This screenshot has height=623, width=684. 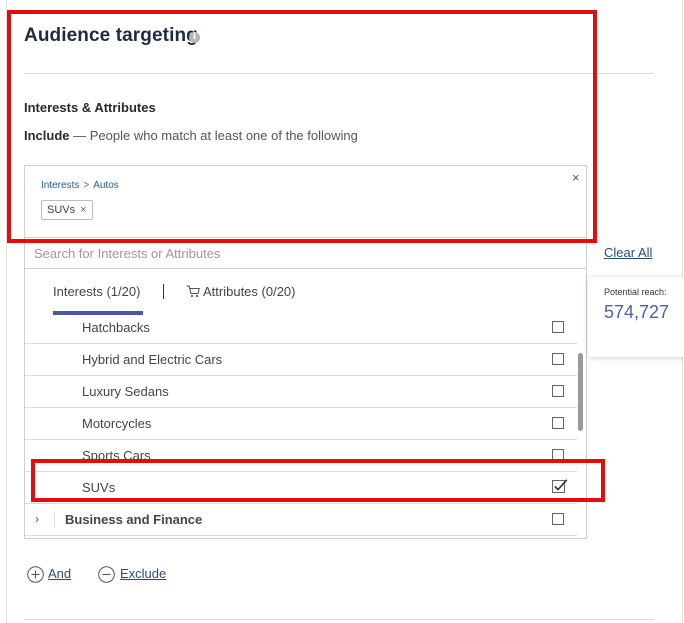 What do you see at coordinates (143, 573) in the screenshot?
I see `exclude-button: Exclude` at bounding box center [143, 573].